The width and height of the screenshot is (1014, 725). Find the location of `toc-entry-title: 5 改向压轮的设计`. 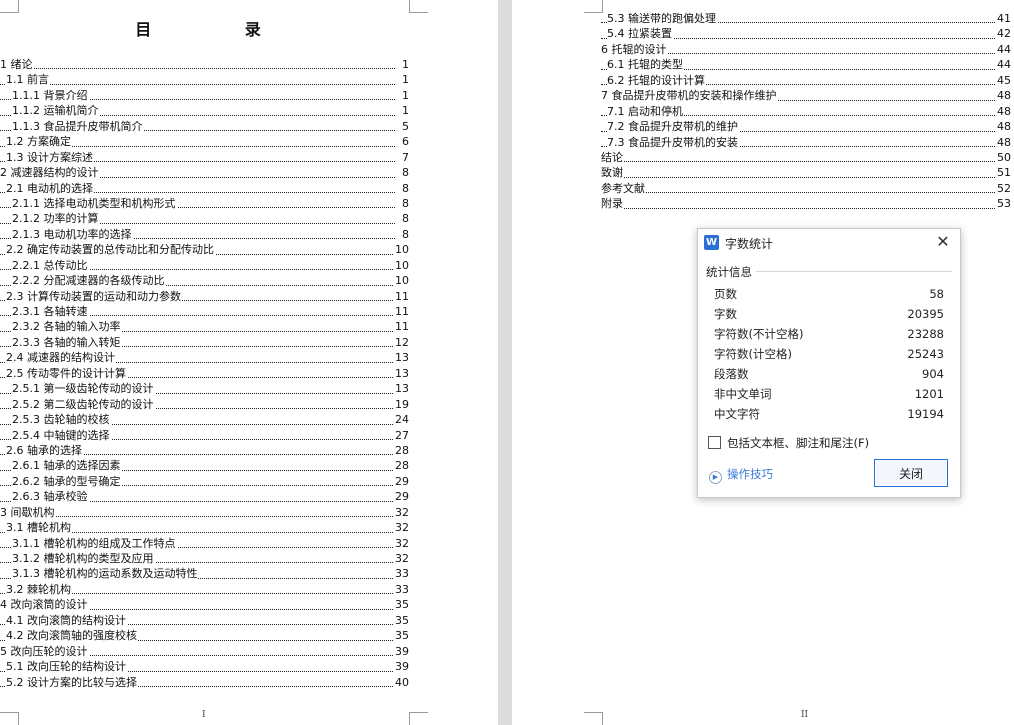

toc-entry-title: 5 改向压轮的设计 is located at coordinates (44, 651).